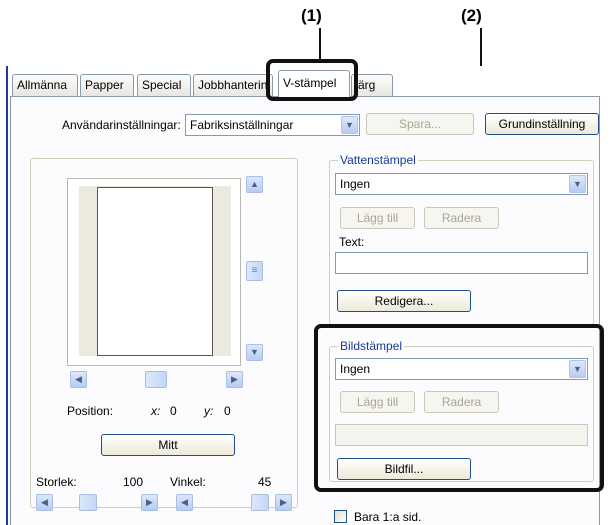  I want to click on size-label: Storlek:, so click(56, 482).